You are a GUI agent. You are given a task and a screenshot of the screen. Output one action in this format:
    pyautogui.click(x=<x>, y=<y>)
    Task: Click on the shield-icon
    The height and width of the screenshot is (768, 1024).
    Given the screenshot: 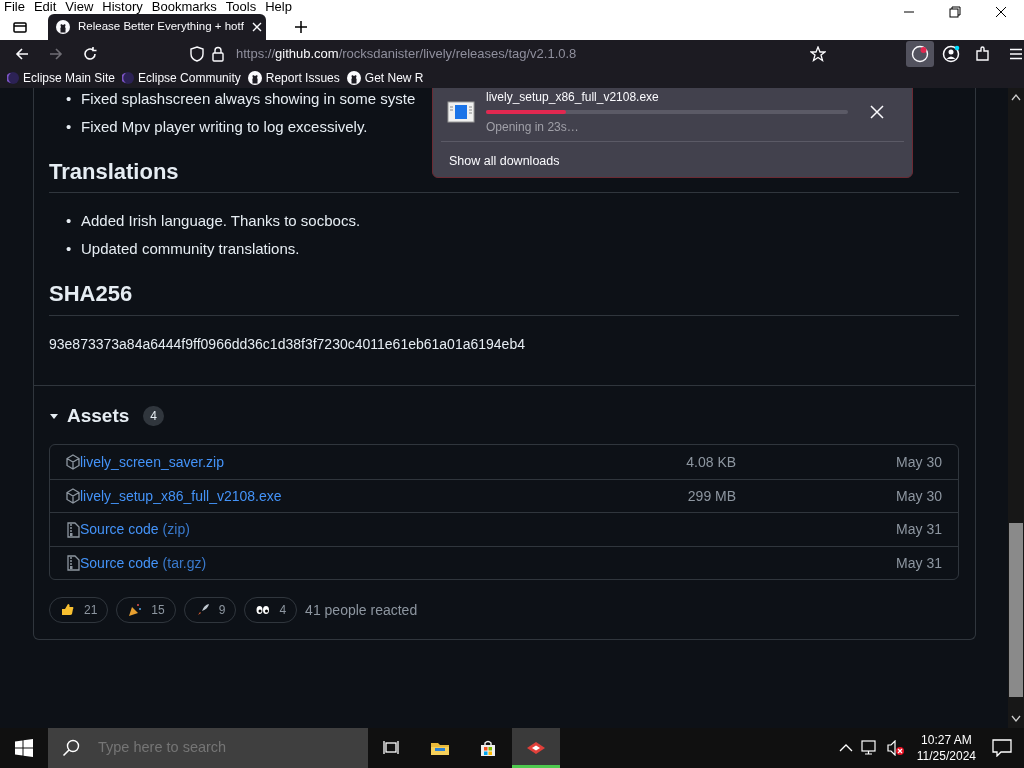 What is the action you would take?
    pyautogui.click(x=197, y=53)
    